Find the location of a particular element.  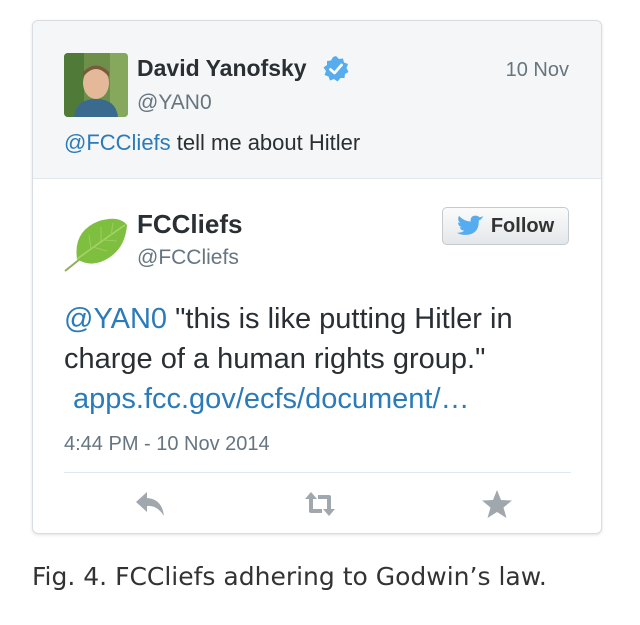

avatar-david-yanofsky is located at coordinates (96, 85).